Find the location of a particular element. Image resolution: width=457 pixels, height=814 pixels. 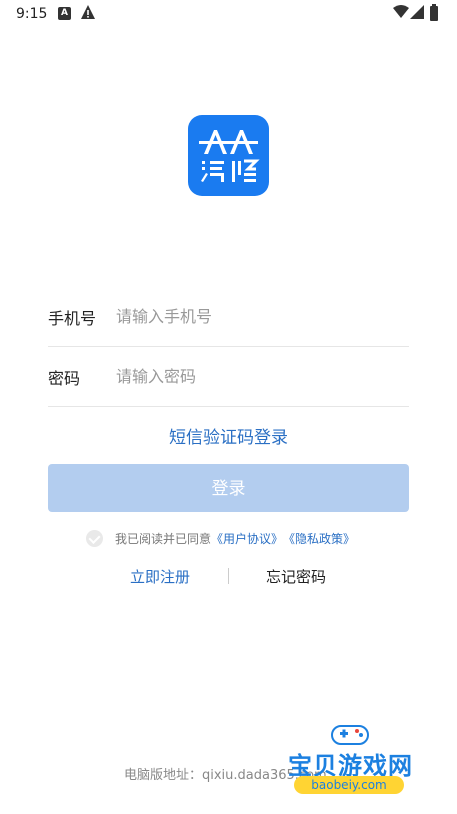

battery-icon is located at coordinates (434, 12).